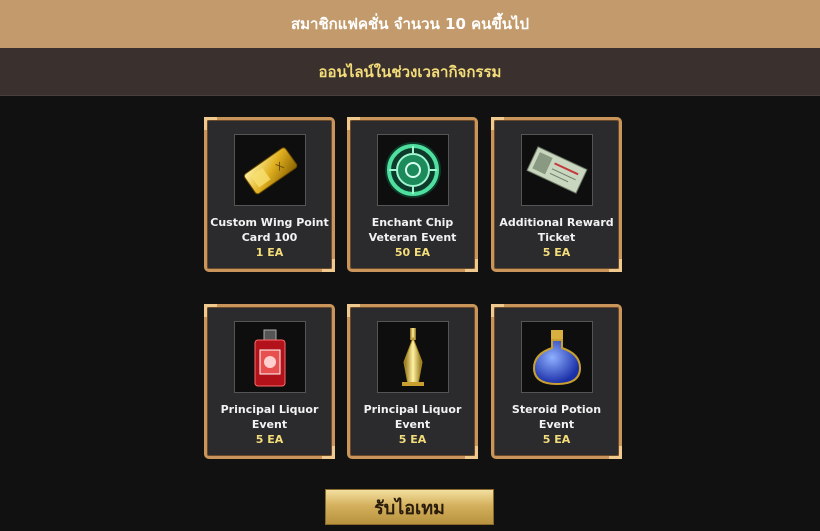 Image resolution: width=820 pixels, height=531 pixels. I want to click on banner-subtitle: ออนไลน์ในช่วงเวลากิจกรรม, so click(410, 71).